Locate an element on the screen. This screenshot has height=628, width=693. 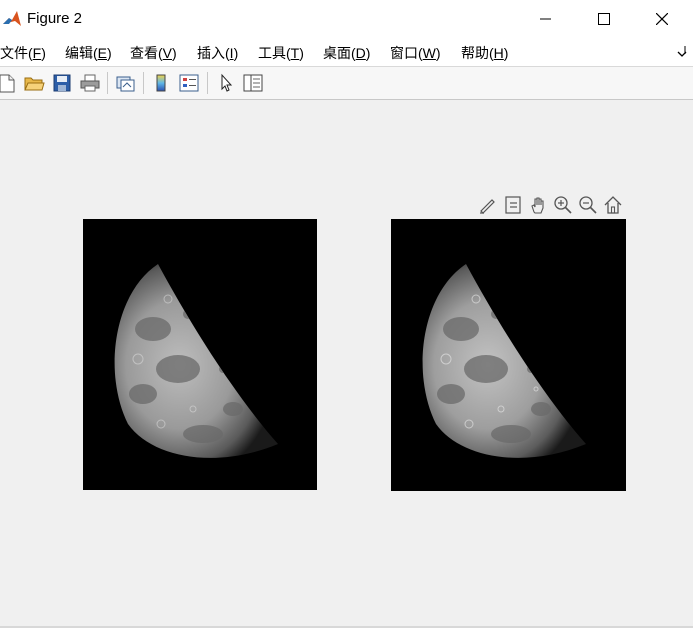
legend-icon is located at coordinates (189, 83).